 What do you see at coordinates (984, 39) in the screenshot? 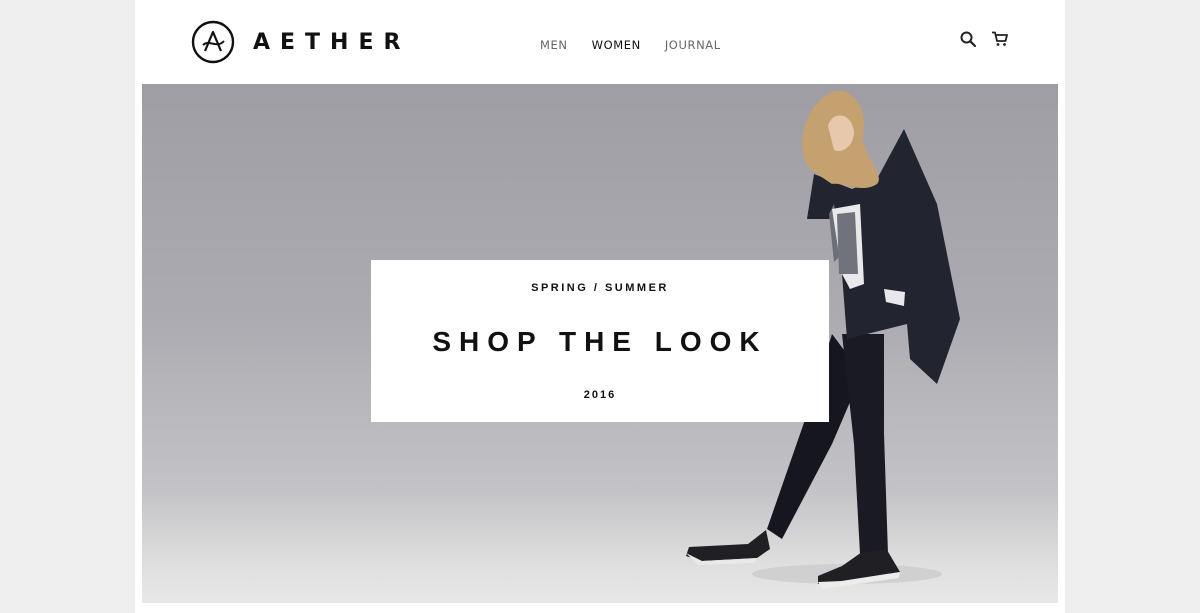
I see `header-icons` at bounding box center [984, 39].